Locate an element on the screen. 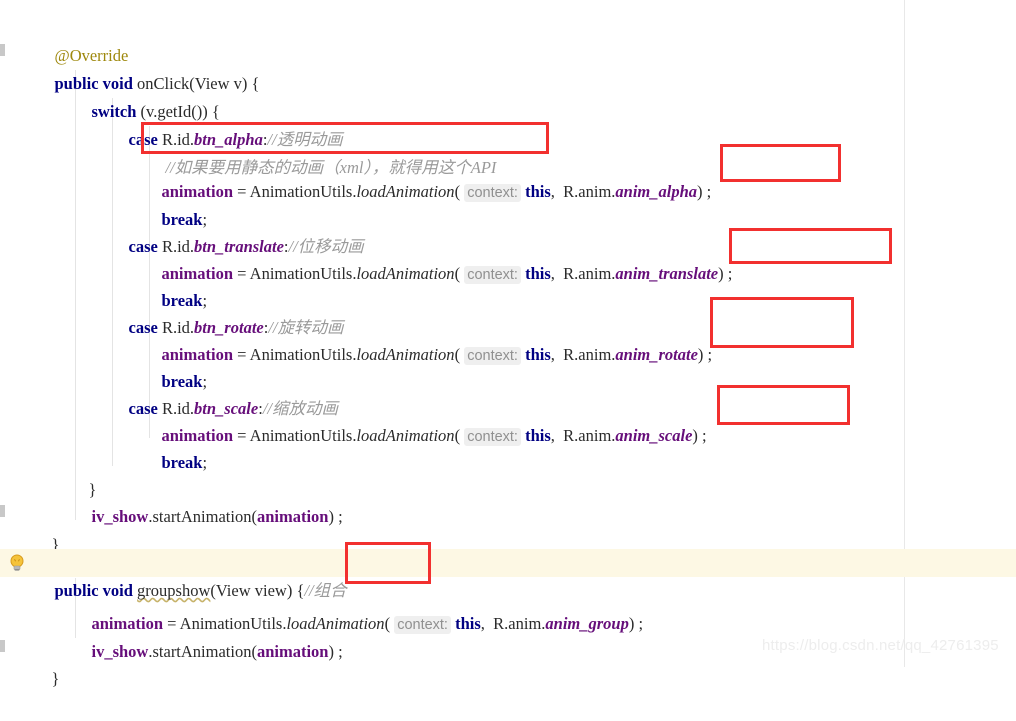  code-line-startanimation-1: iv_show.startAnimation(animation) ; is located at coordinates (508, 500).